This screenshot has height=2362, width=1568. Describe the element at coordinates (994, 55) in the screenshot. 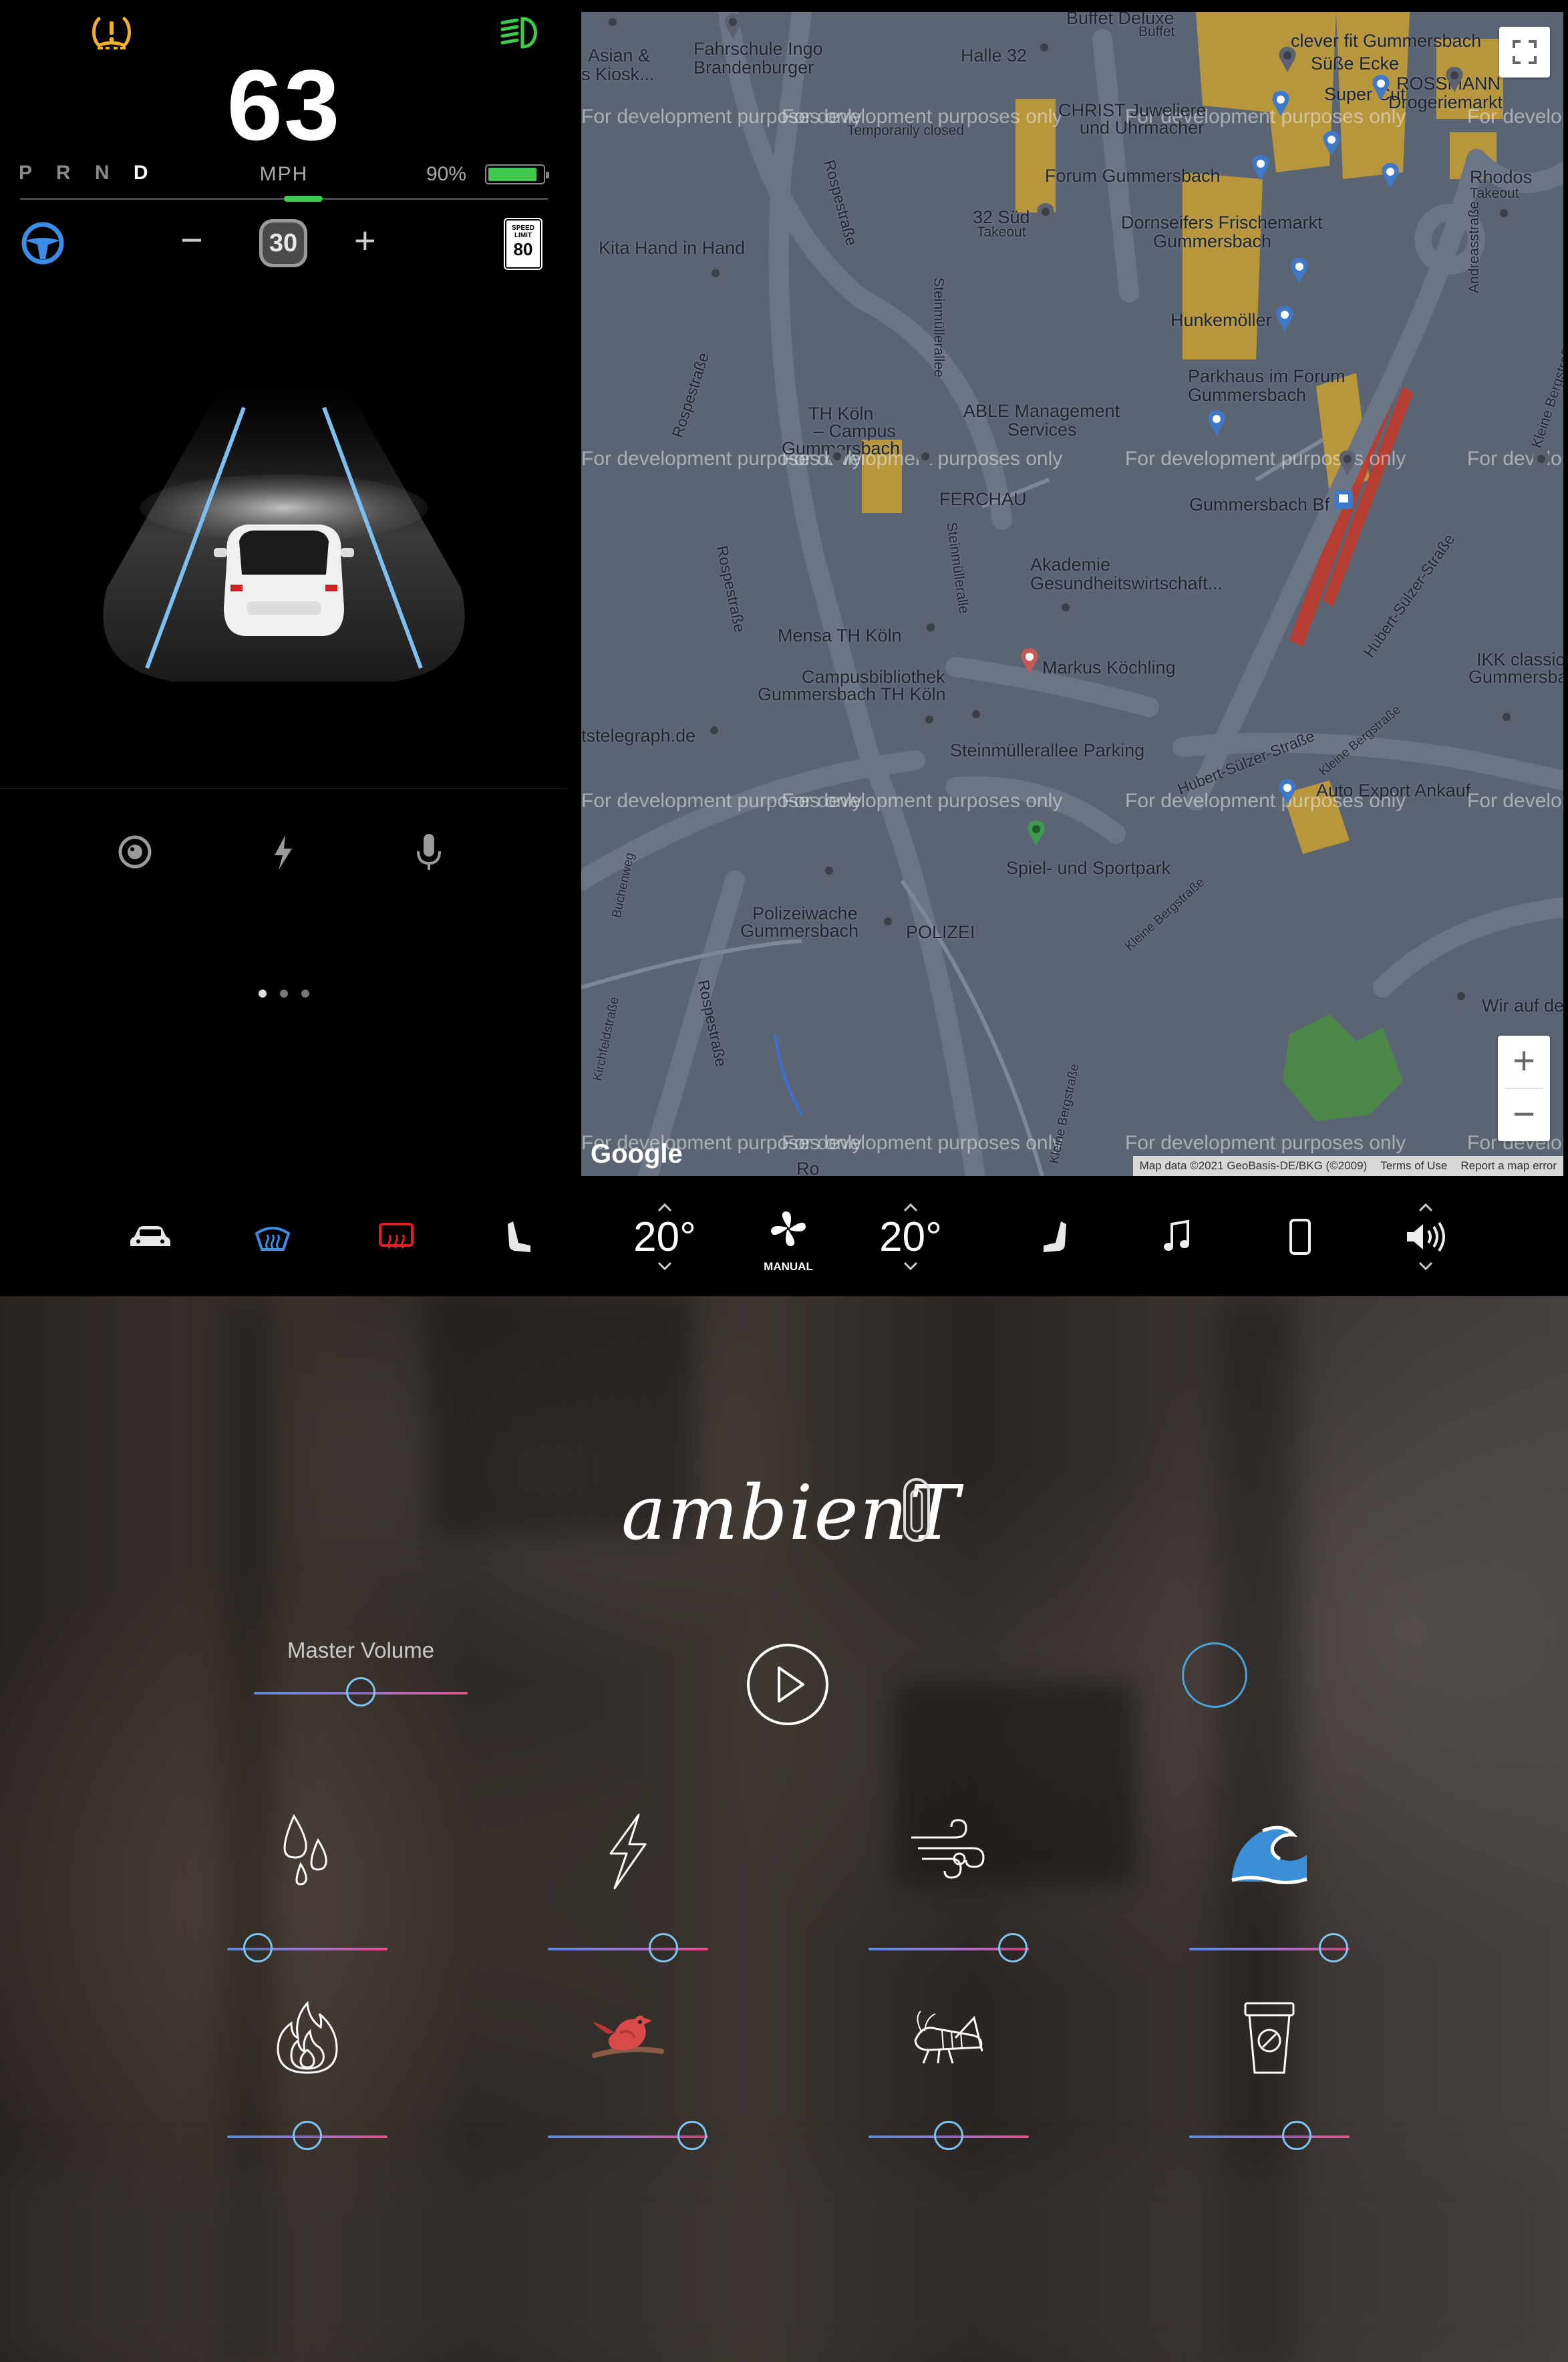

I see `map-label: Halle 32` at that location.